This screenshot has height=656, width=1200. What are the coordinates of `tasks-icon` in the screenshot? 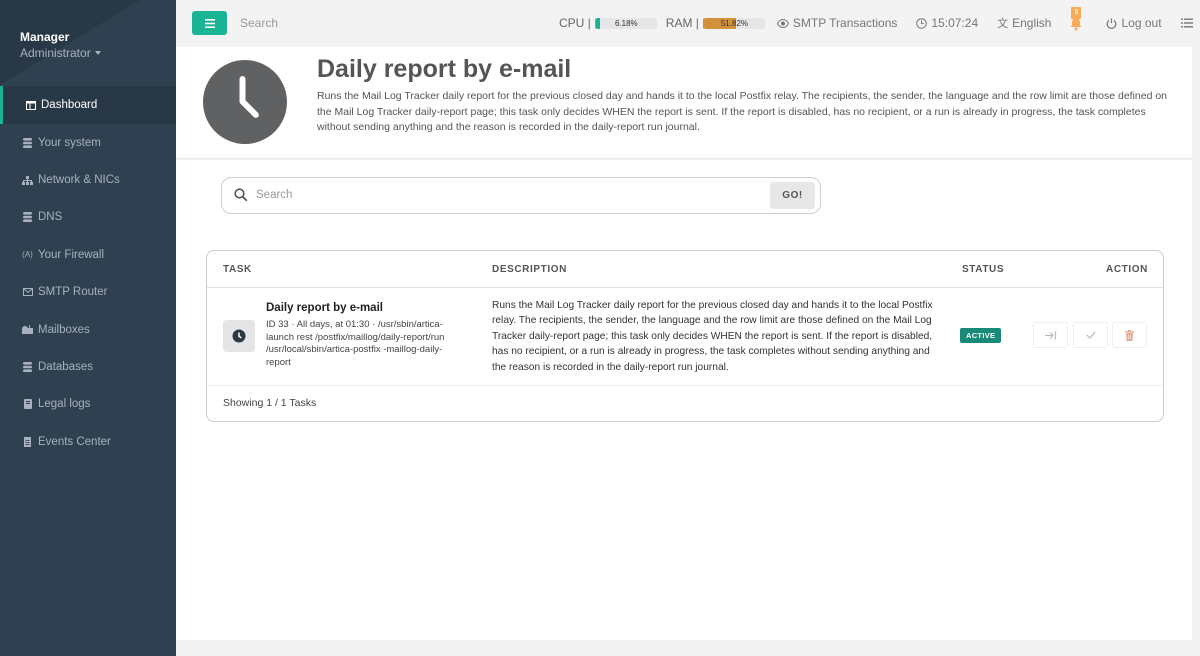 It's located at (1186, 23).